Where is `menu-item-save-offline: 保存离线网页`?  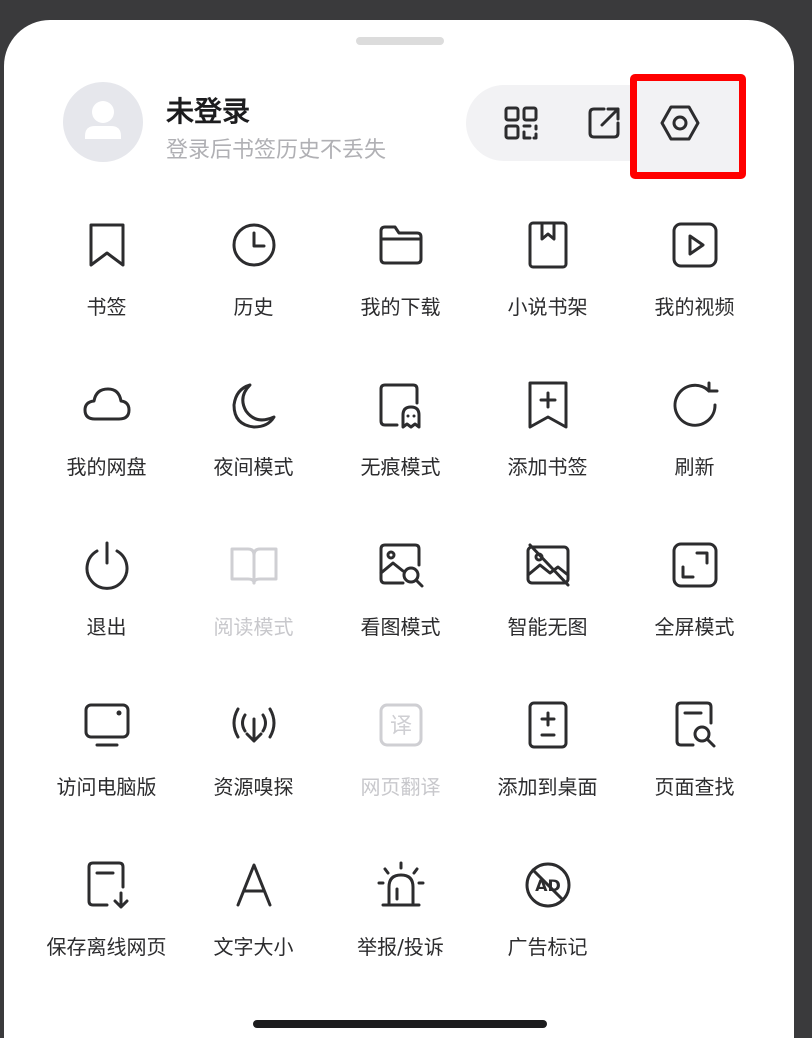 menu-item-save-offline: 保存离线网页 is located at coordinates (106, 925).